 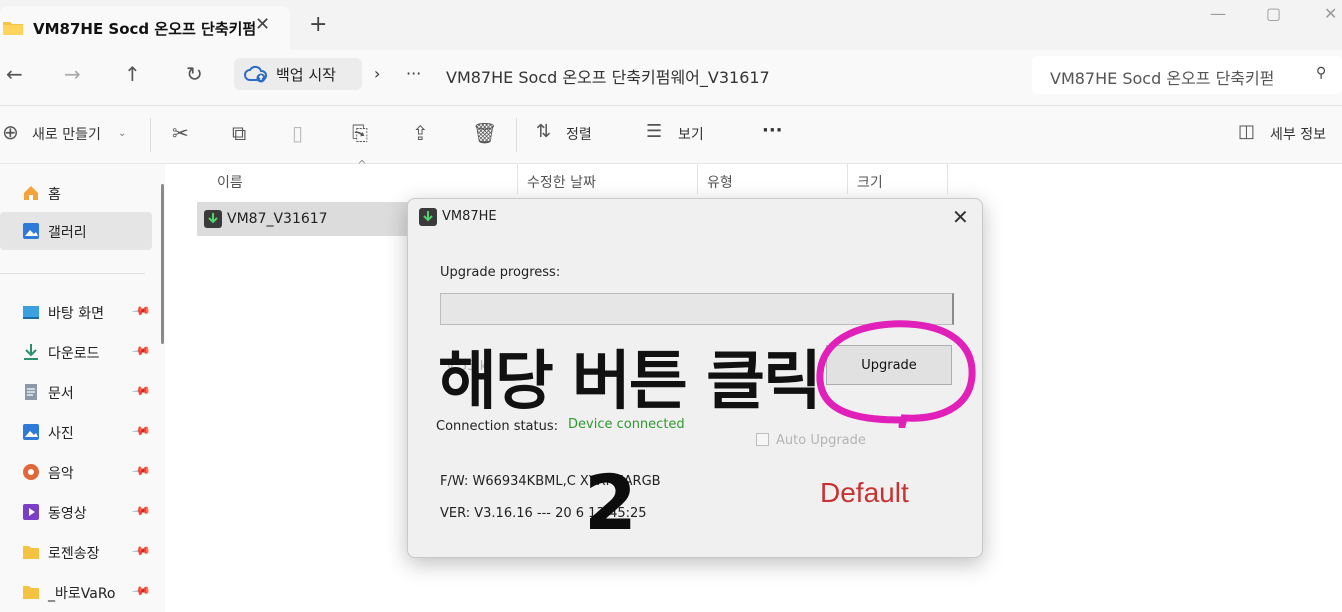 What do you see at coordinates (61, 474) in the screenshot?
I see `sidebar-item-label: 음악` at bounding box center [61, 474].